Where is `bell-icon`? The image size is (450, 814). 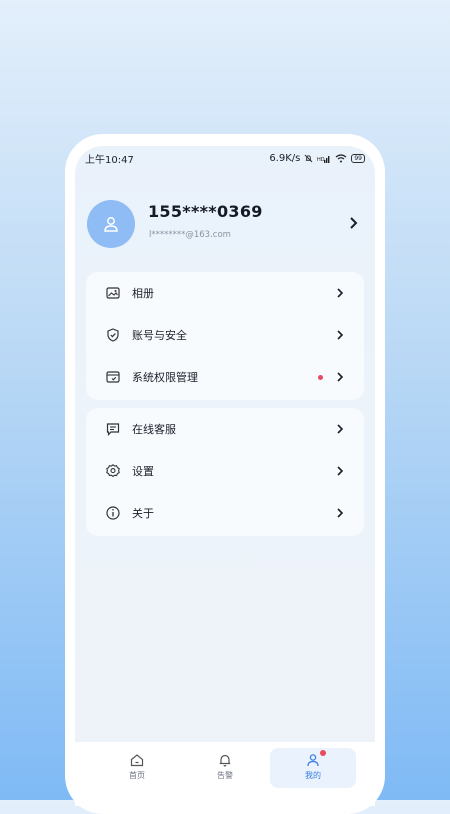 bell-icon is located at coordinates (225, 760).